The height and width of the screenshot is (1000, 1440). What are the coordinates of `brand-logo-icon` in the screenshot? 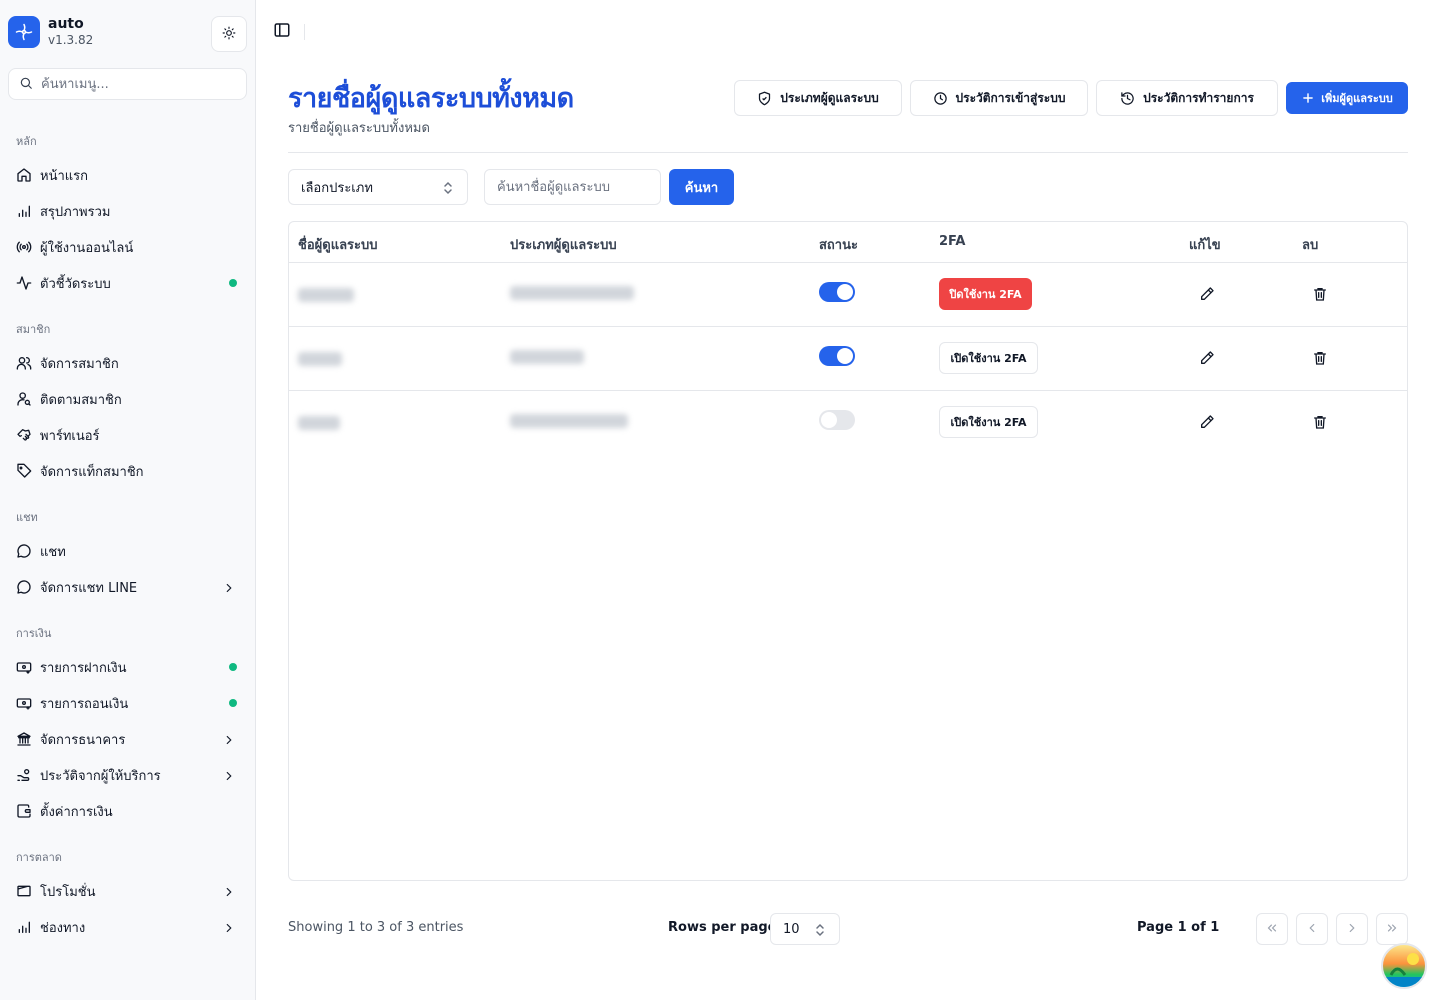 It's located at (24, 32).